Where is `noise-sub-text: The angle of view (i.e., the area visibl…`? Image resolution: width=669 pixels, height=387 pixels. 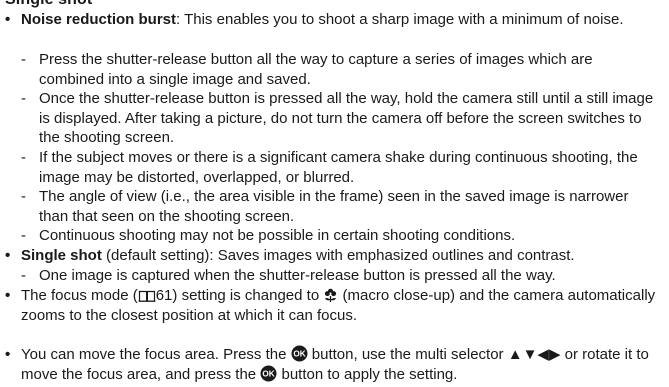 noise-sub-text: The angle of view (i.e., the area visibl… is located at coordinates (334, 206).